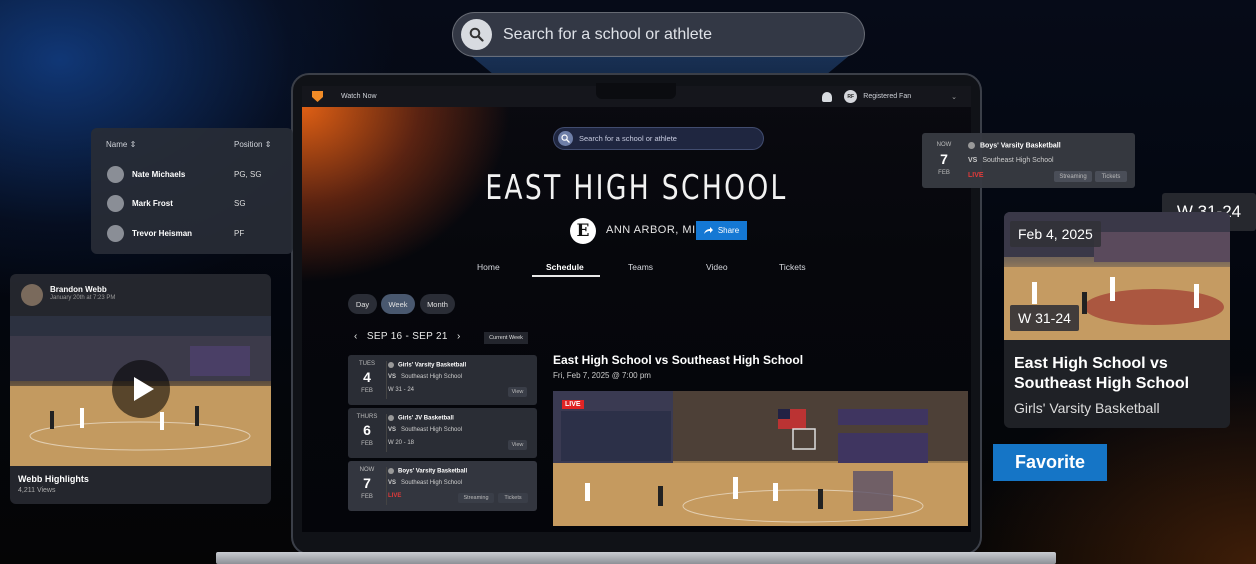 The height and width of the screenshot is (564, 1256). I want to click on tab-schedule: Schedule, so click(565, 267).